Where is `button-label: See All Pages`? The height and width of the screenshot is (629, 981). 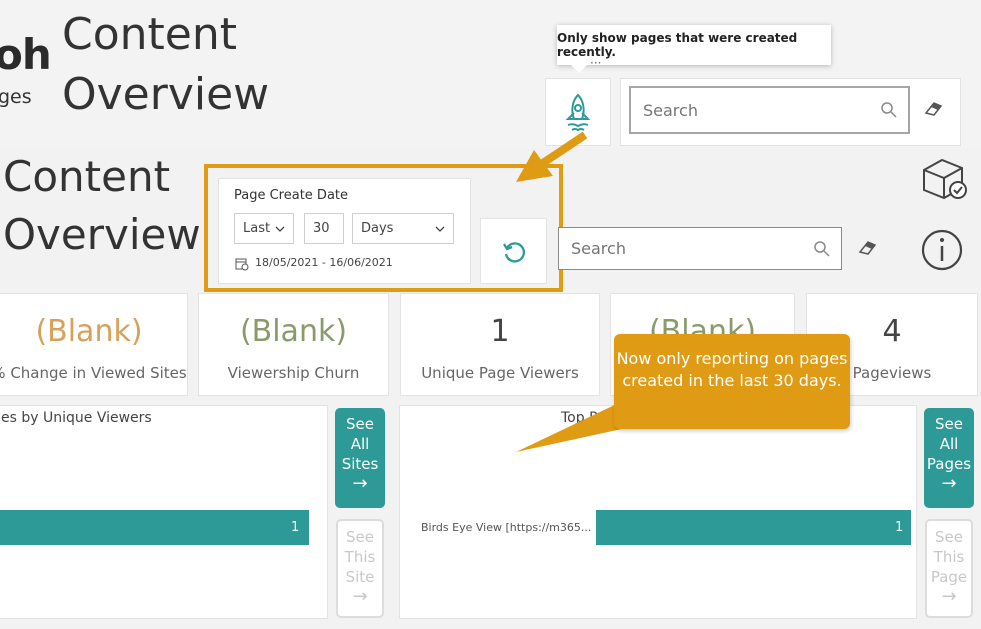 button-label: See All Pages is located at coordinates (949, 444).